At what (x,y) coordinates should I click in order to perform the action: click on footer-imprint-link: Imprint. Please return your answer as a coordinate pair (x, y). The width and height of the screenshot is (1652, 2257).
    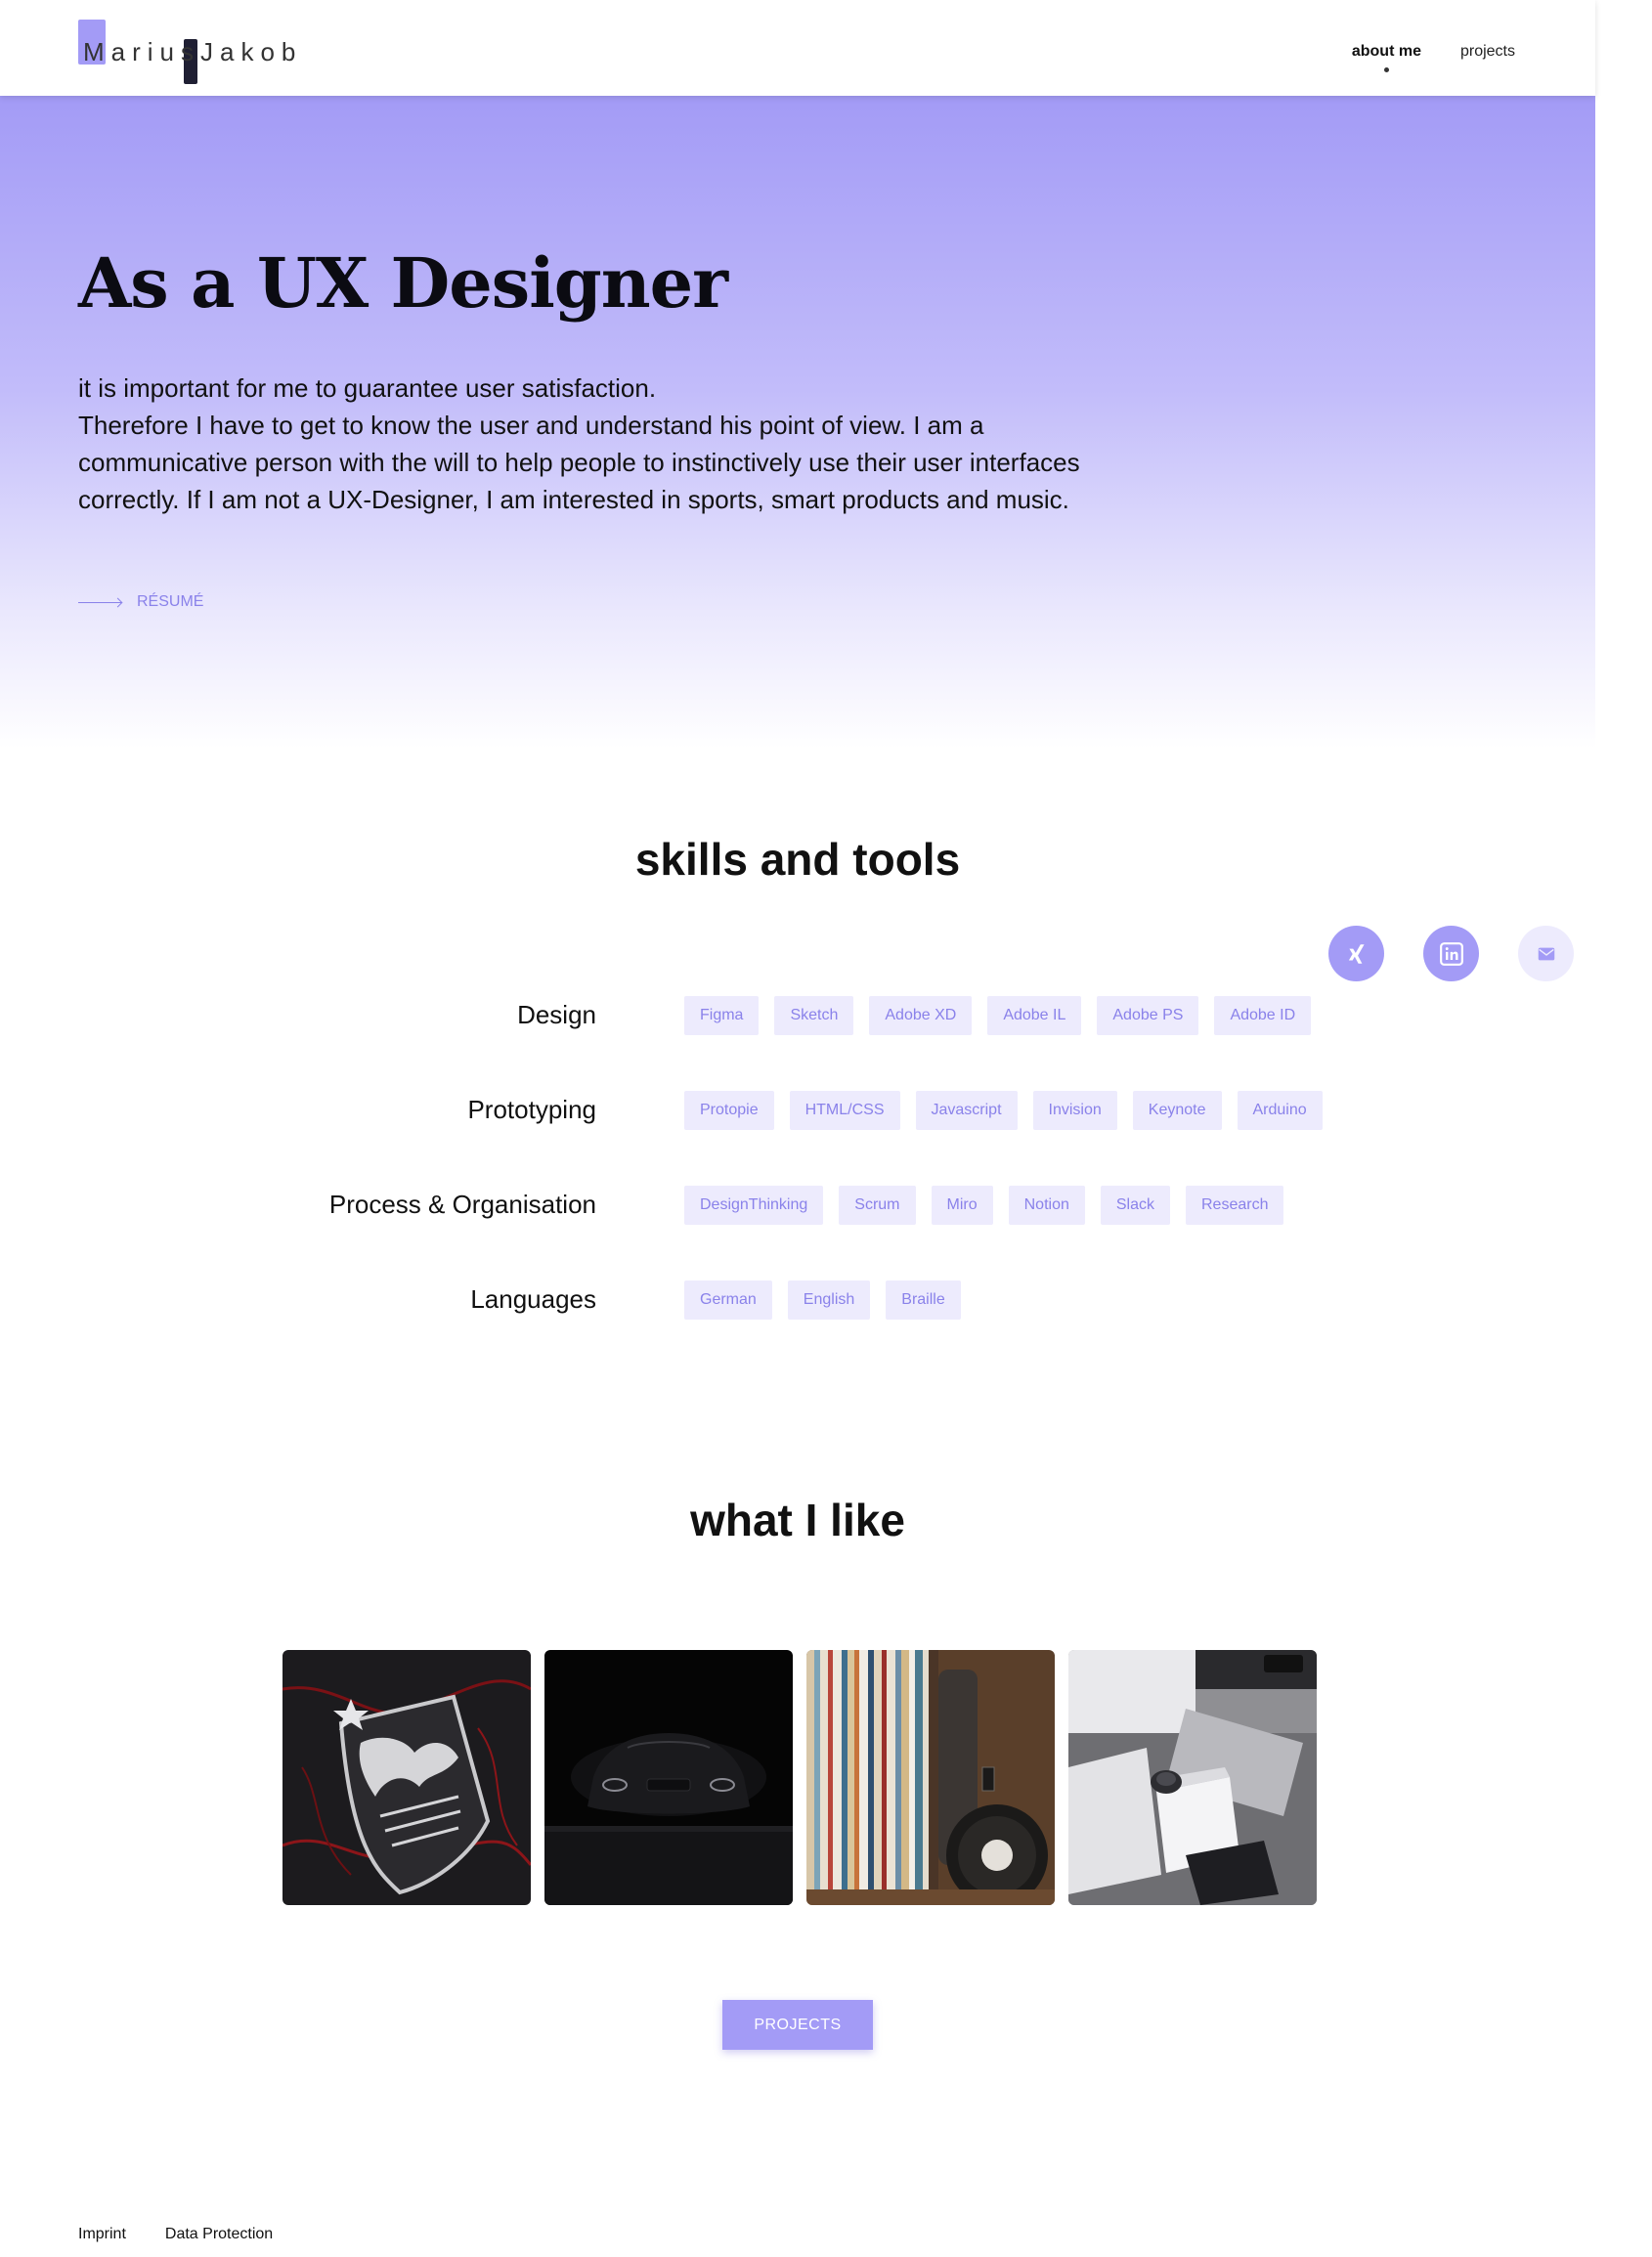
    Looking at the image, I should click on (102, 2234).